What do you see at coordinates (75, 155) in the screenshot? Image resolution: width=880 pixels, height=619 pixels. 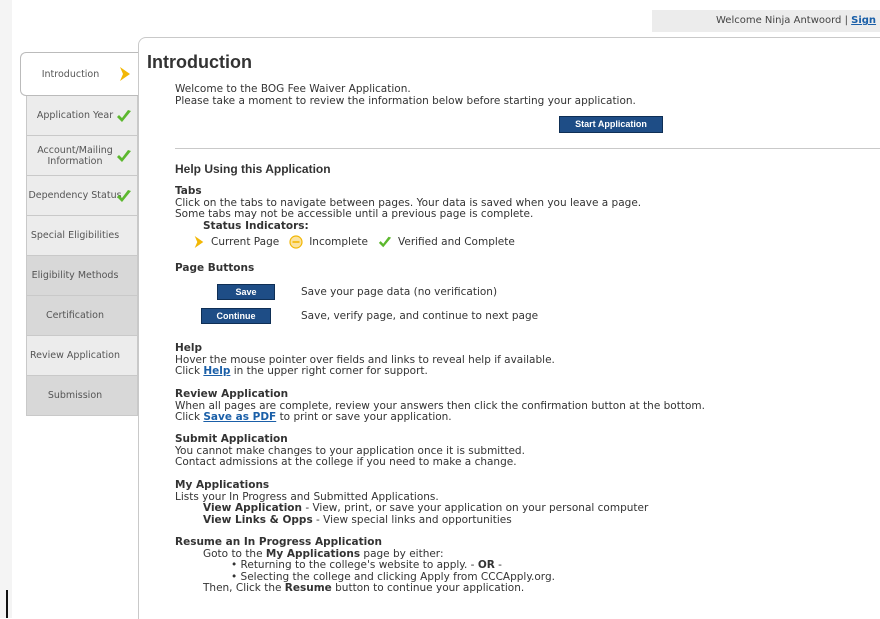 I see `tab-label: Account/Mailing Information` at bounding box center [75, 155].